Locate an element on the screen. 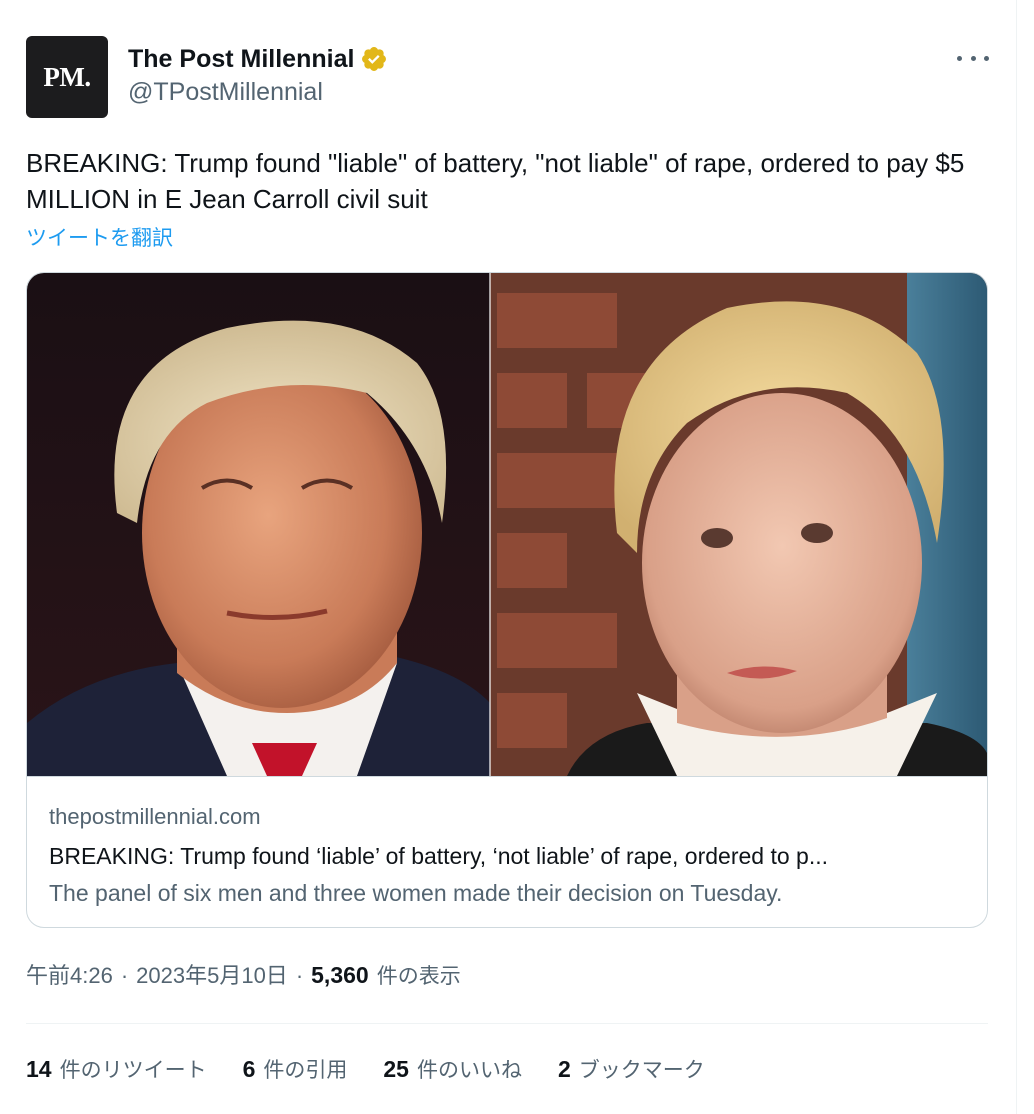 This screenshot has height=1114, width=1034. stat-label: ブックマーク is located at coordinates (641, 1070).